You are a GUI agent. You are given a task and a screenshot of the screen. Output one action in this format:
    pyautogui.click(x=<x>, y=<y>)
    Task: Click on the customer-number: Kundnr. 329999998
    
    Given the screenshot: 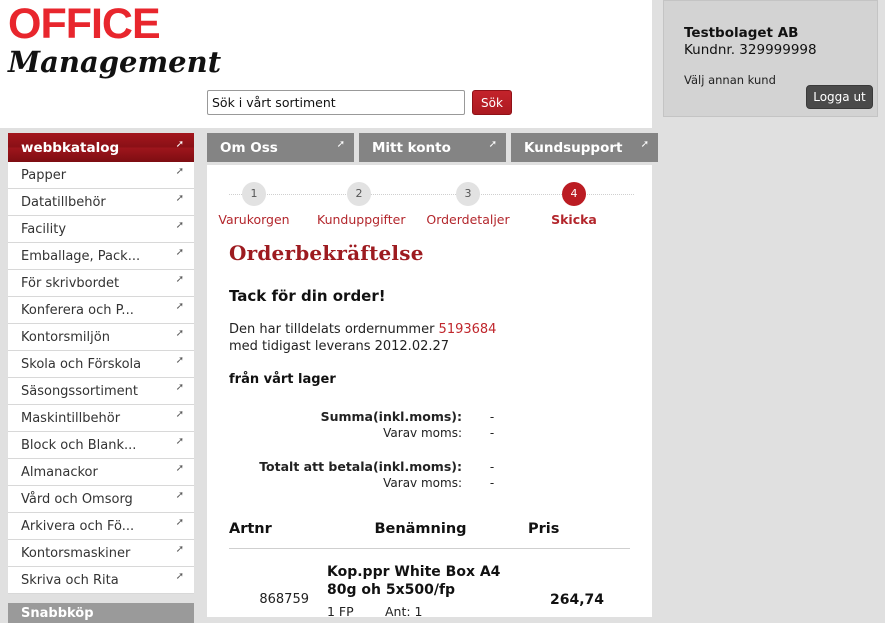 What is the action you would take?
    pyautogui.click(x=750, y=50)
    